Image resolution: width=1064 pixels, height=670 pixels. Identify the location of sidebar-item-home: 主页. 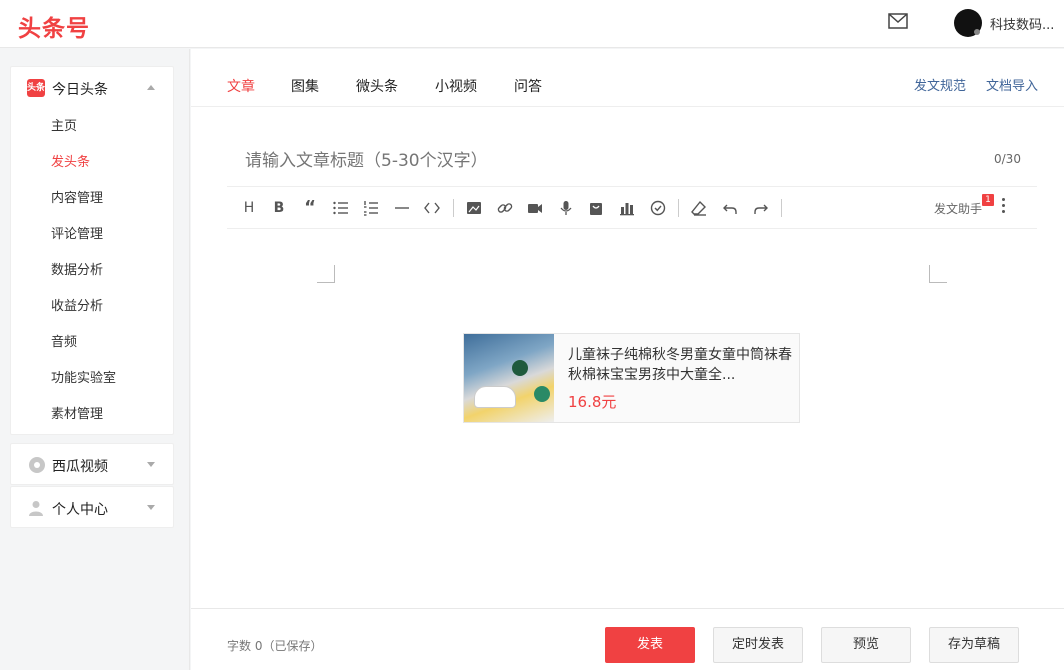
(92, 127).